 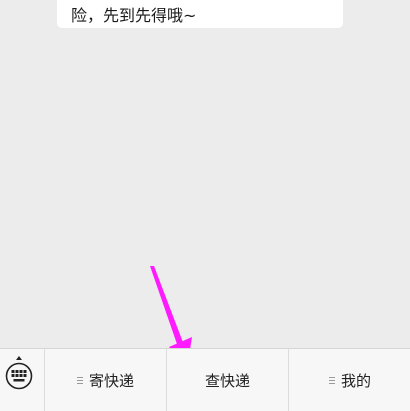 What do you see at coordinates (355, 380) in the screenshot?
I see `menu-item-label: 我的` at bounding box center [355, 380].